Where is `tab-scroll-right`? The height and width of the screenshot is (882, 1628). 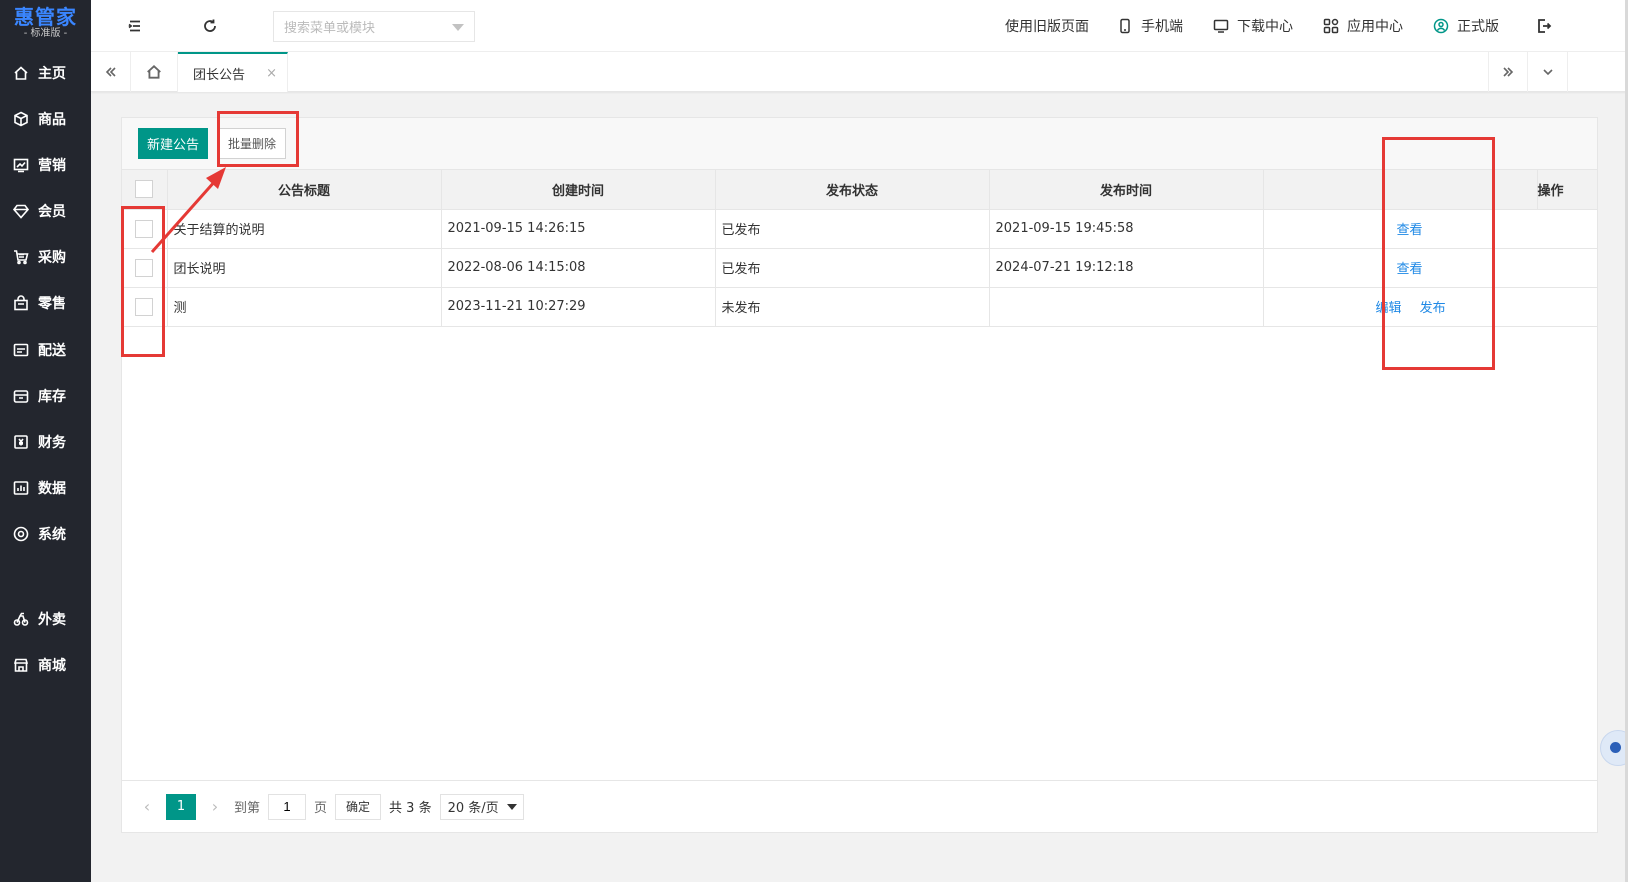
tab-scroll-right is located at coordinates (1508, 72).